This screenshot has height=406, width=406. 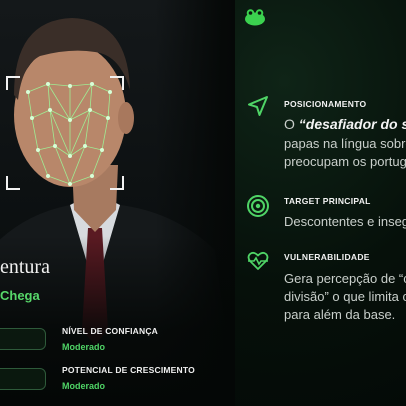 What do you see at coordinates (340, 314) in the screenshot?
I see `vulnerability-line-3: para além da base.` at bounding box center [340, 314].